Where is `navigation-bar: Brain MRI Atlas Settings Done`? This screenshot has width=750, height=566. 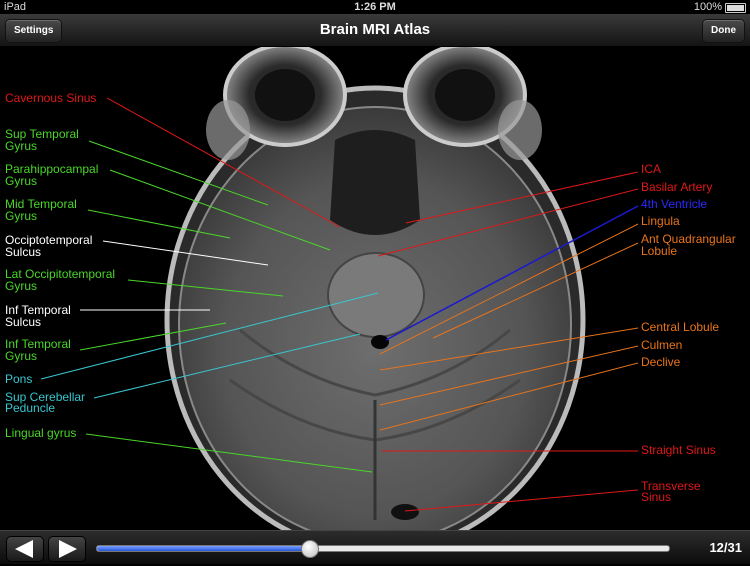
navigation-bar: Brain MRI Atlas Settings Done is located at coordinates (375, 30).